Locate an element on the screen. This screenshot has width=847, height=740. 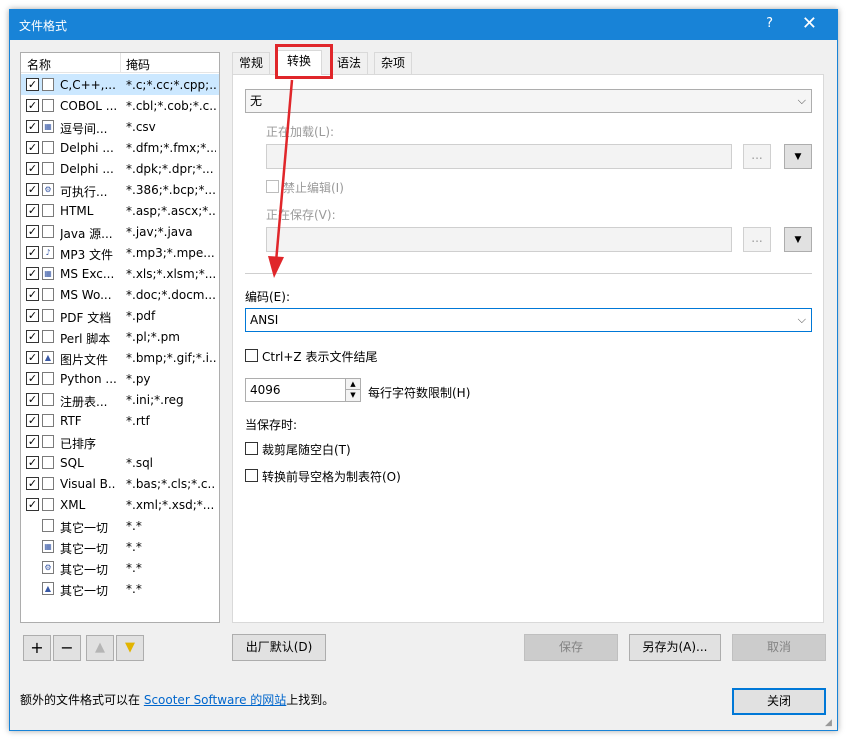
list-item: ✓ Python ... *.py is located at coordinates (120, 378).